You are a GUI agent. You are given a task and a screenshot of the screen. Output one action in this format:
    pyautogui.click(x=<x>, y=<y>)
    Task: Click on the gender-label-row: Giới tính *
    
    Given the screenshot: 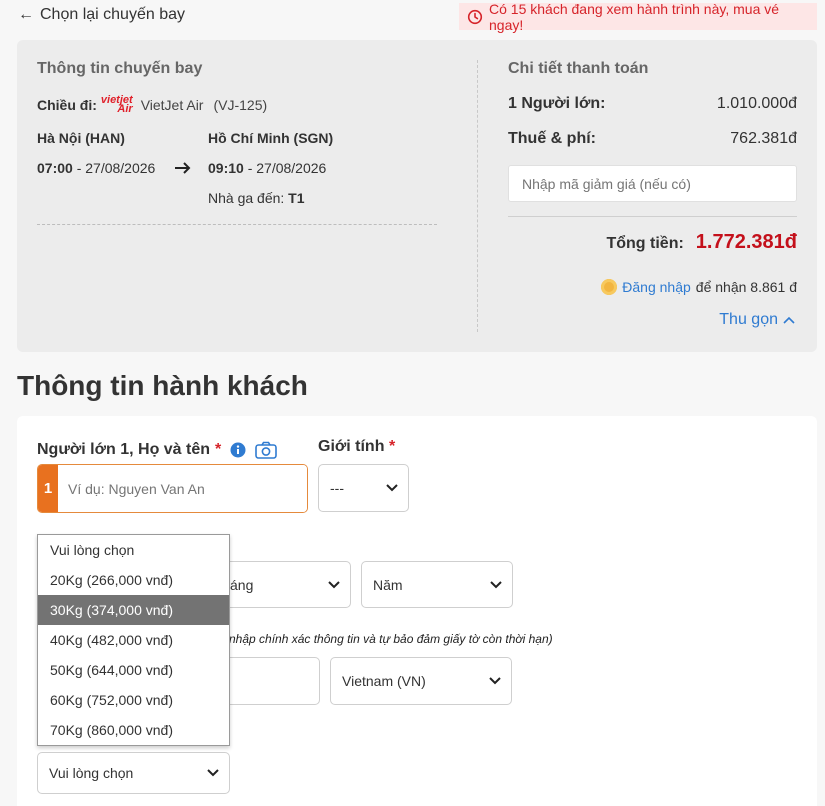 What is the action you would take?
    pyautogui.click(x=356, y=447)
    